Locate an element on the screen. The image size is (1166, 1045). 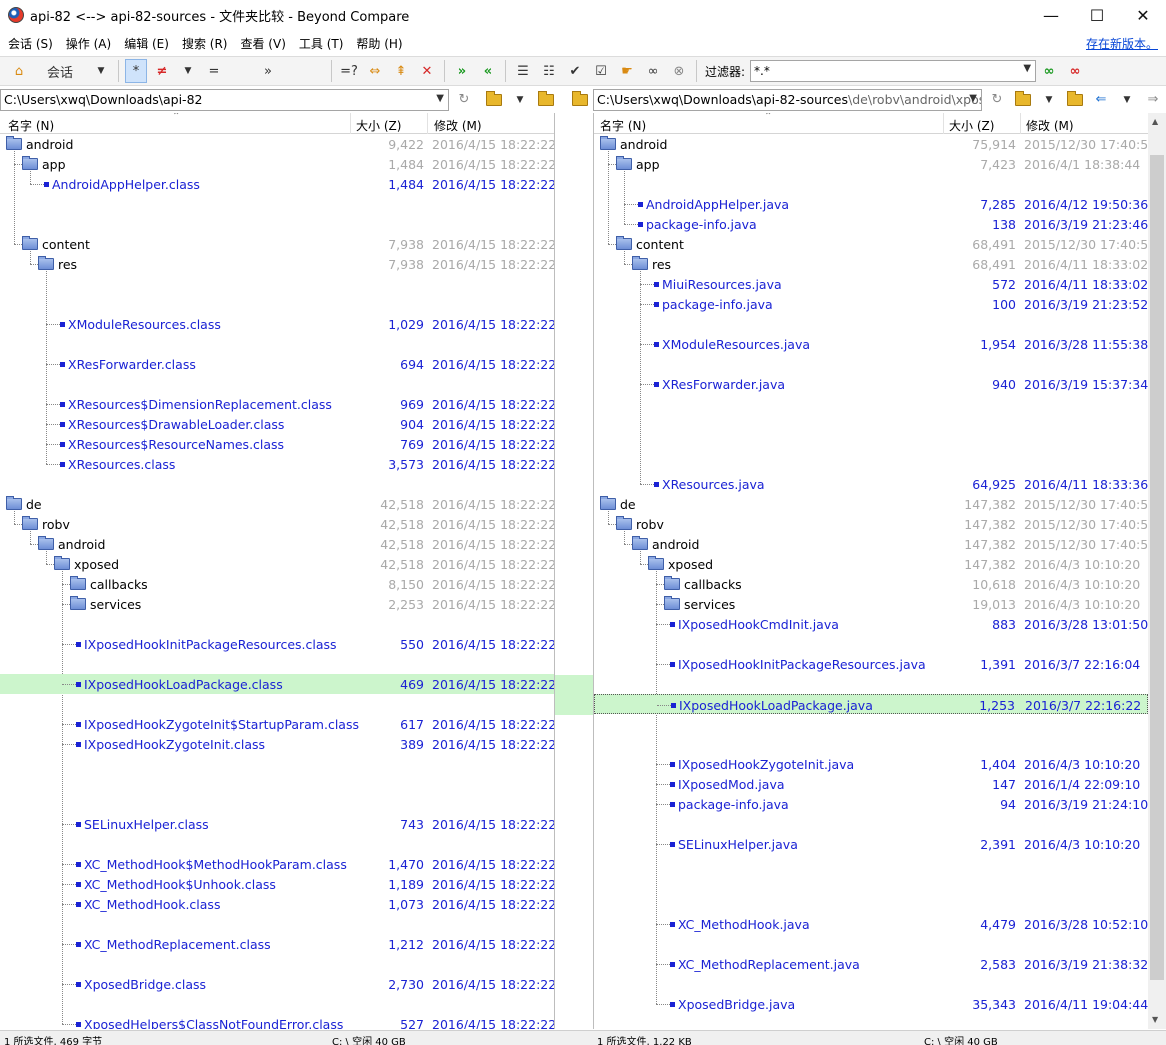
show-differences-button: ≠ is located at coordinates (162, 71).